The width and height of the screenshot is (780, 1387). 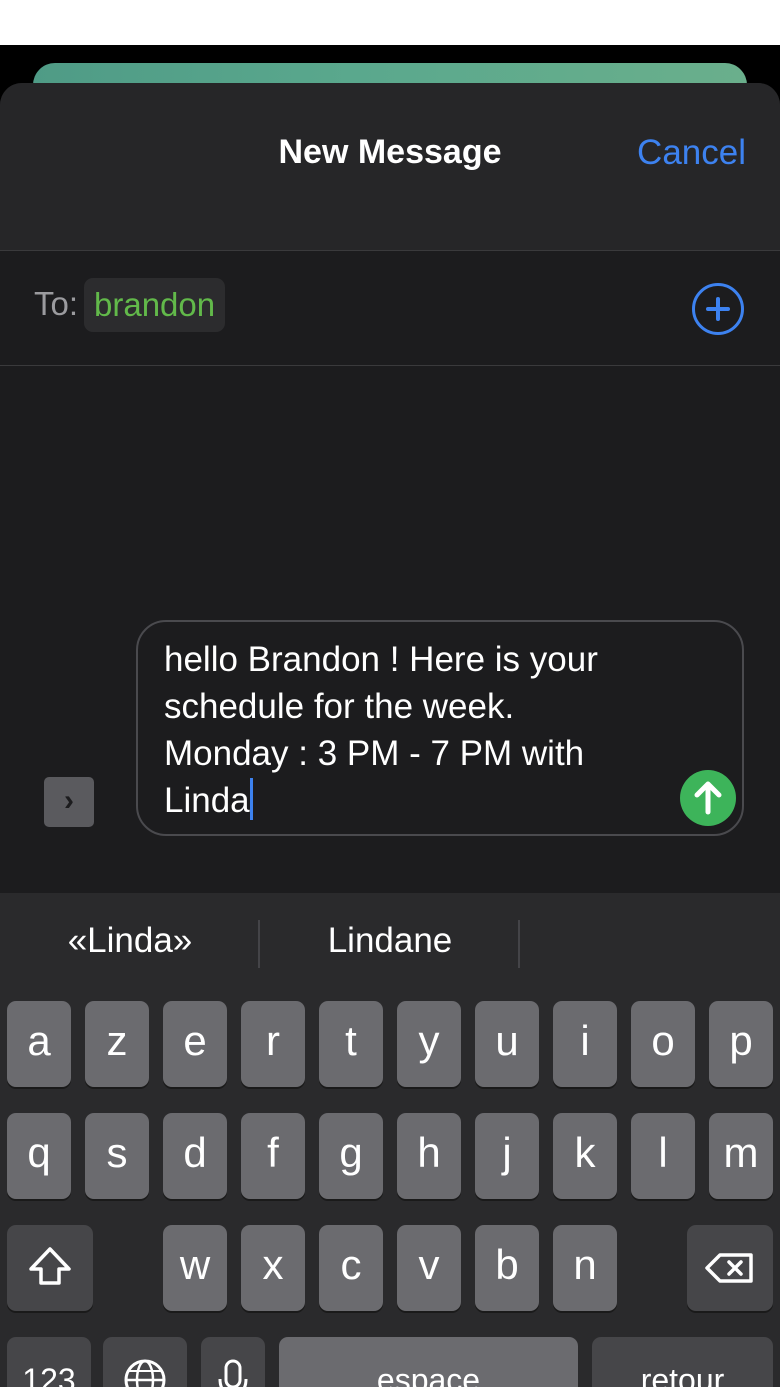 What do you see at coordinates (130, 941) in the screenshot?
I see `suggestion-item: «Linda»` at bounding box center [130, 941].